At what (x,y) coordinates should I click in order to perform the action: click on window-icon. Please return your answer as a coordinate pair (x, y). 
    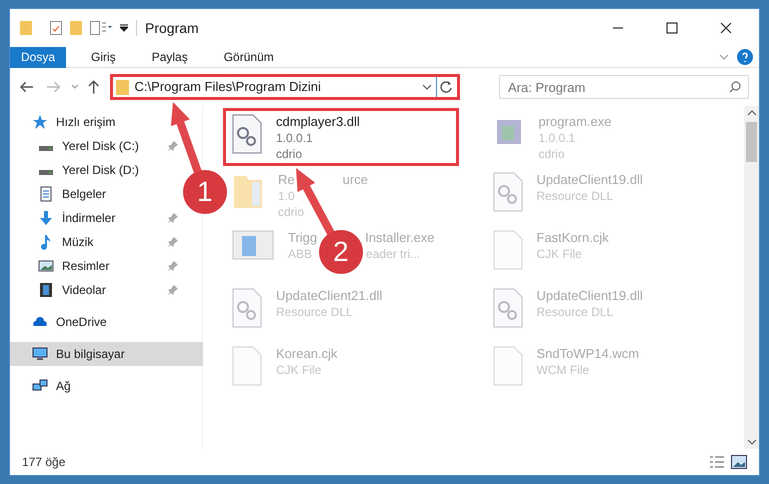
    Looking at the image, I should click on (253, 245).